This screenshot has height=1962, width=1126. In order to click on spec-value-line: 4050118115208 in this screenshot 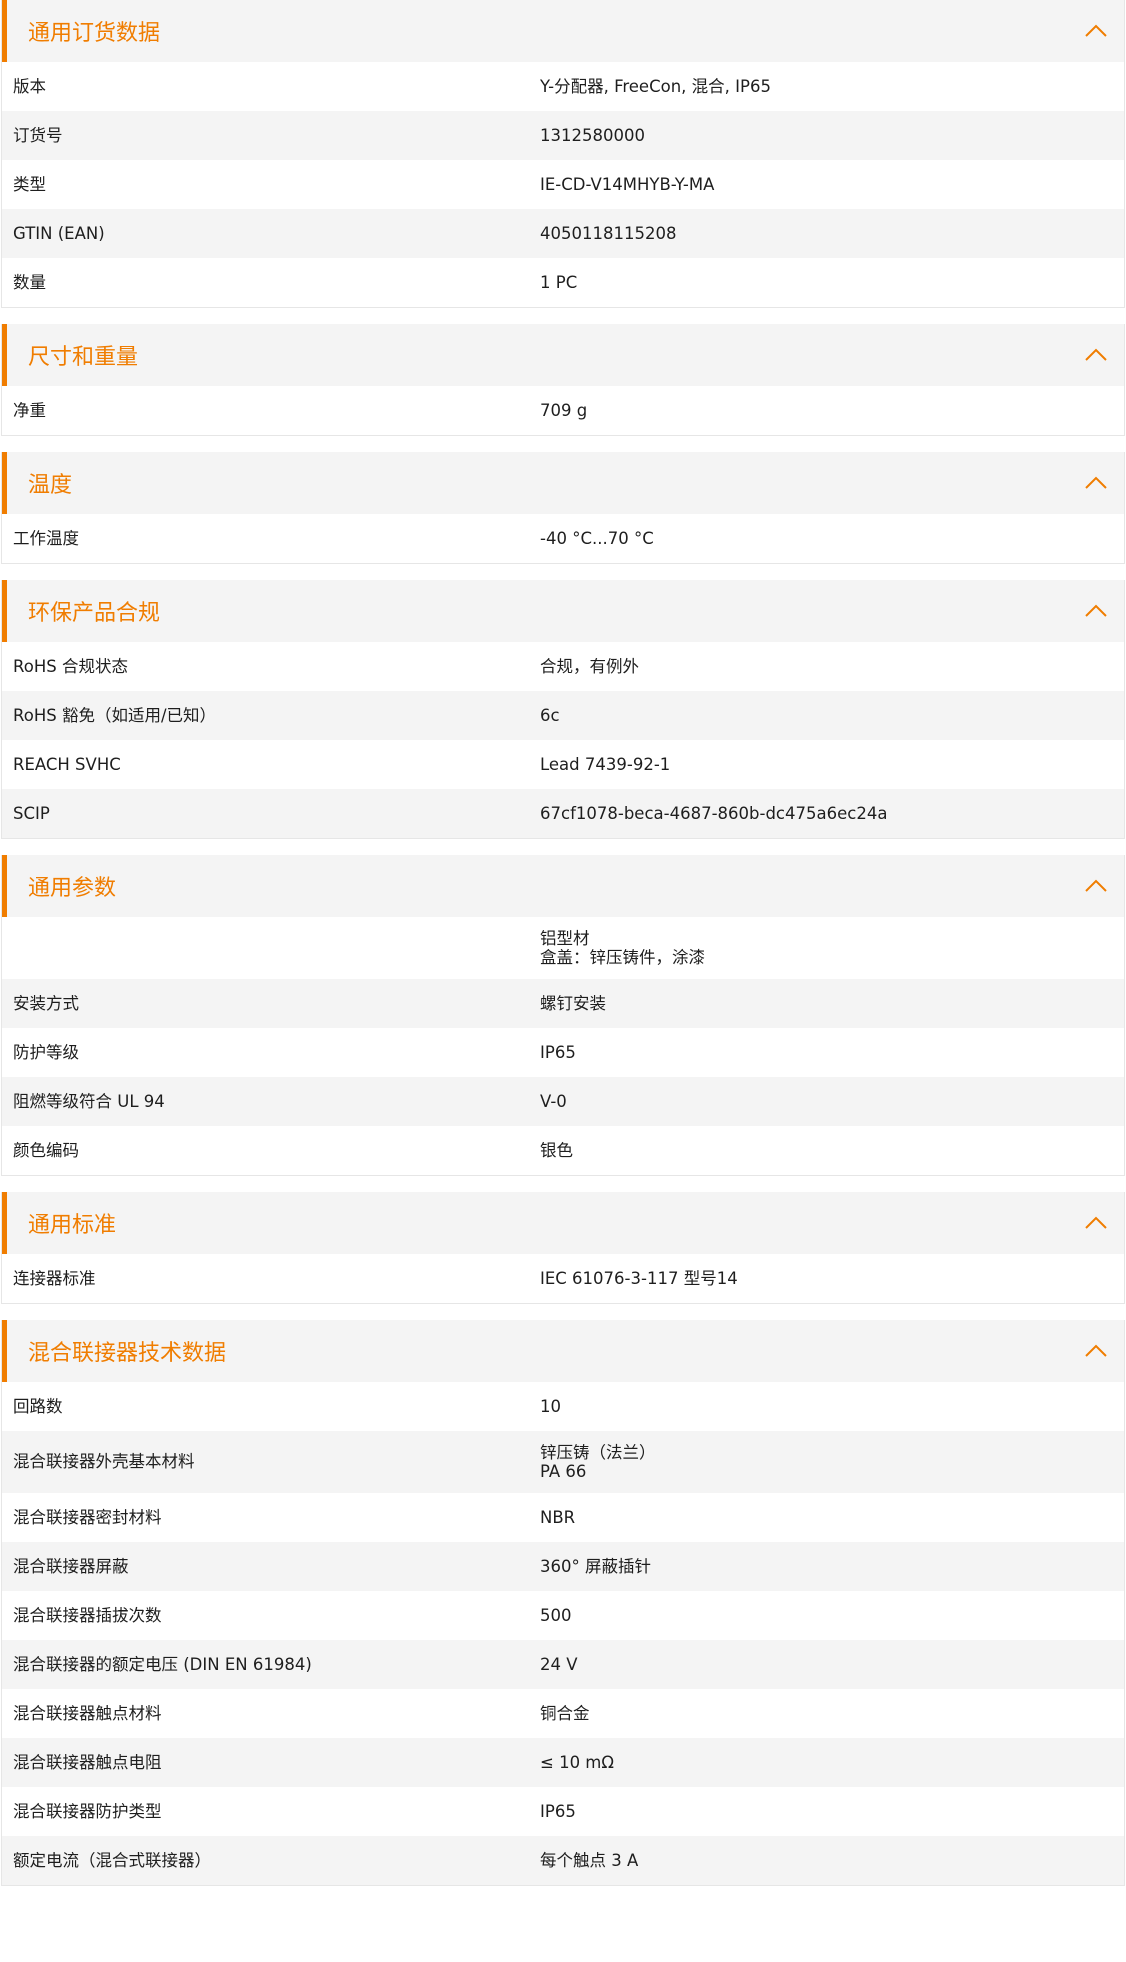, I will do `click(608, 233)`.